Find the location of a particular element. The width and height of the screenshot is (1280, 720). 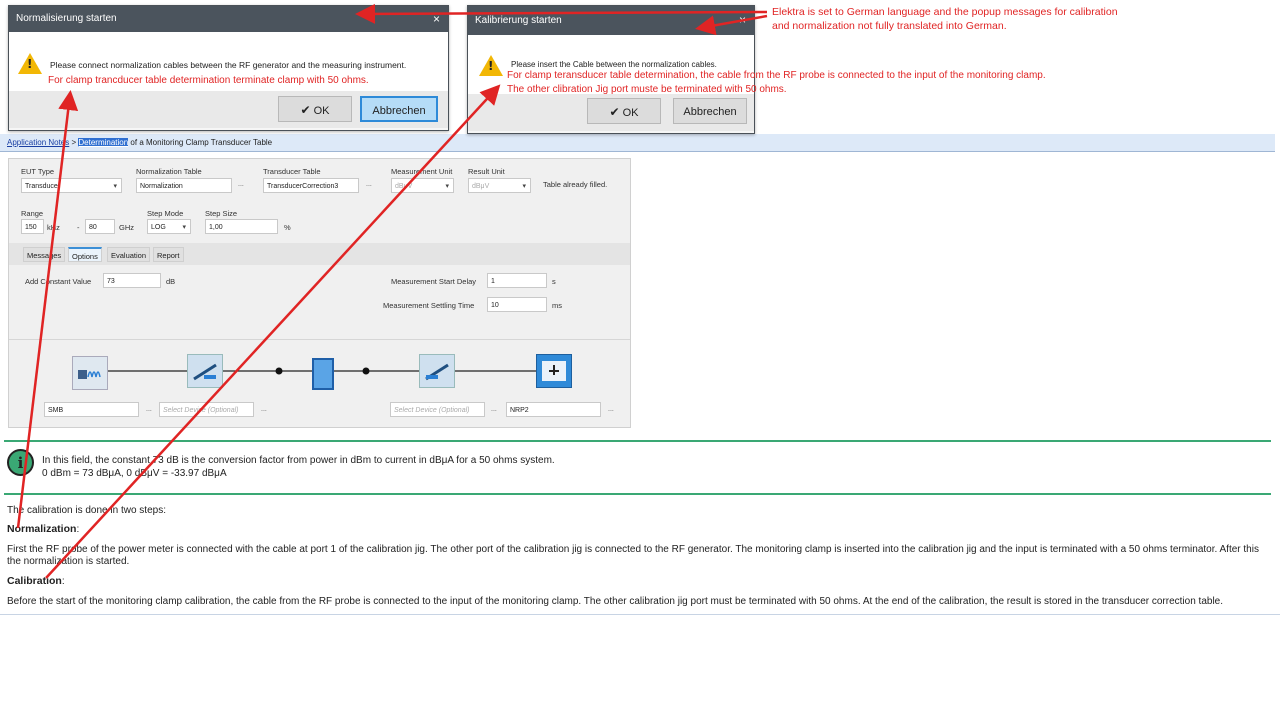

device-4-value: NRP2 is located at coordinates (519, 410).